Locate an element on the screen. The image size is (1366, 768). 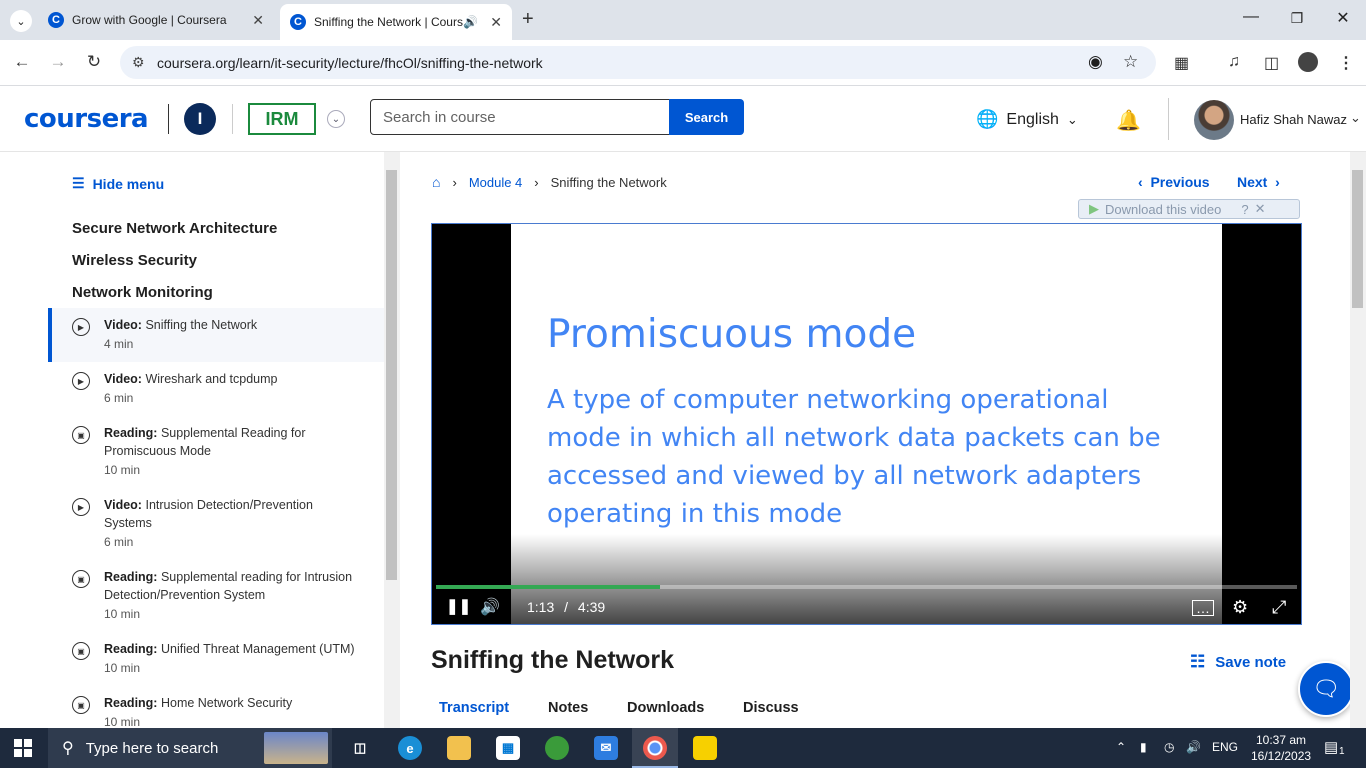
coursera-logo: coursera is located at coordinates (86, 119).